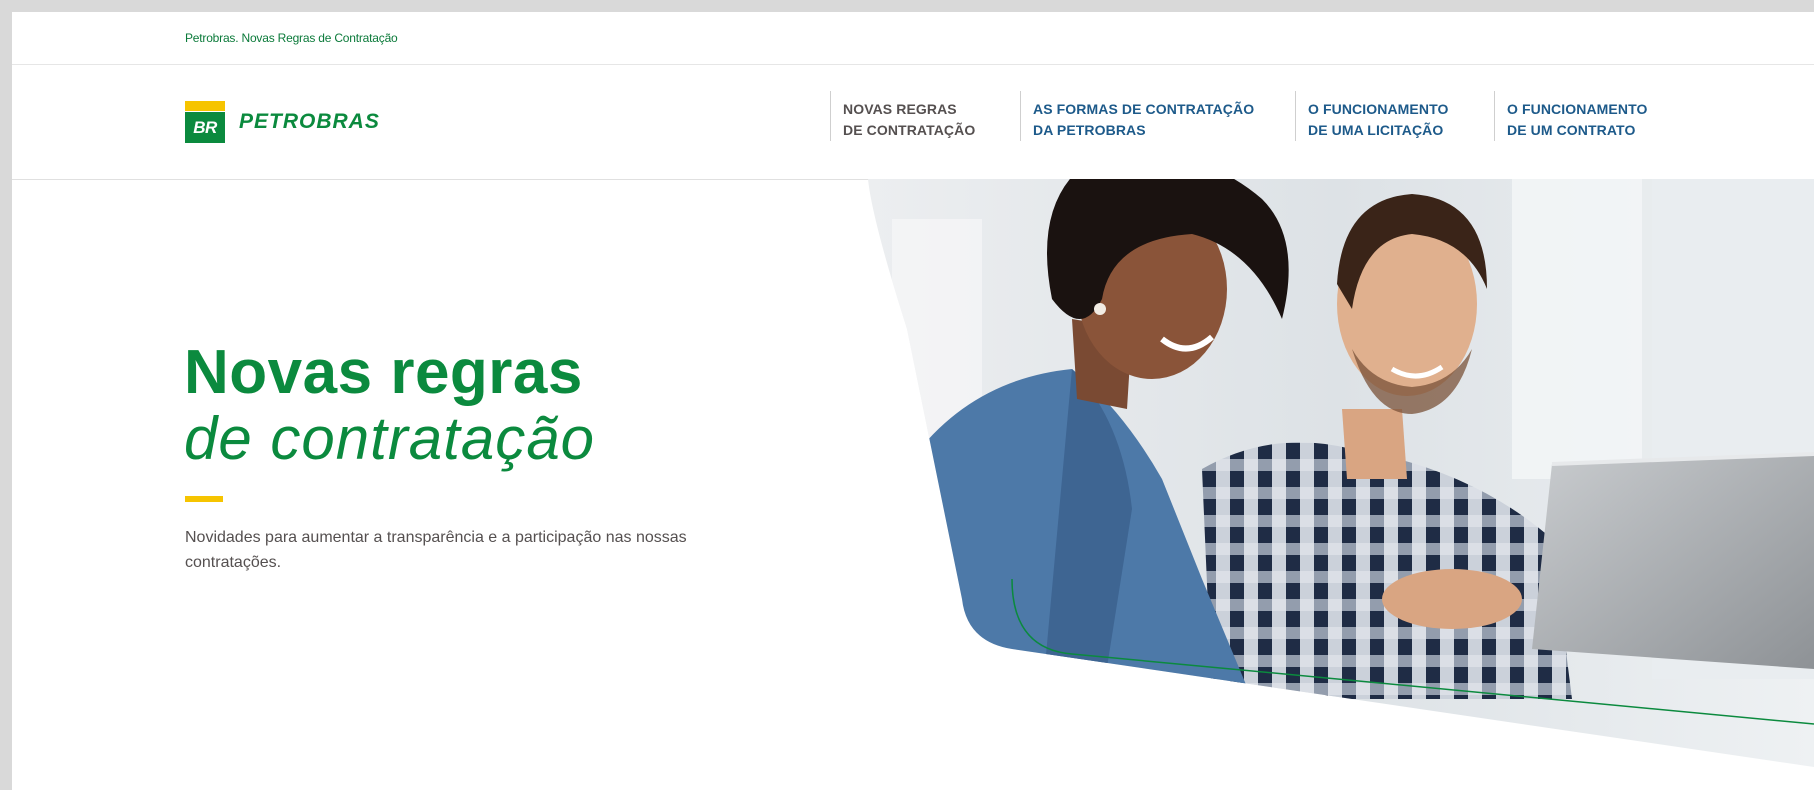  I want to click on logo-green-block: BR, so click(205, 127).